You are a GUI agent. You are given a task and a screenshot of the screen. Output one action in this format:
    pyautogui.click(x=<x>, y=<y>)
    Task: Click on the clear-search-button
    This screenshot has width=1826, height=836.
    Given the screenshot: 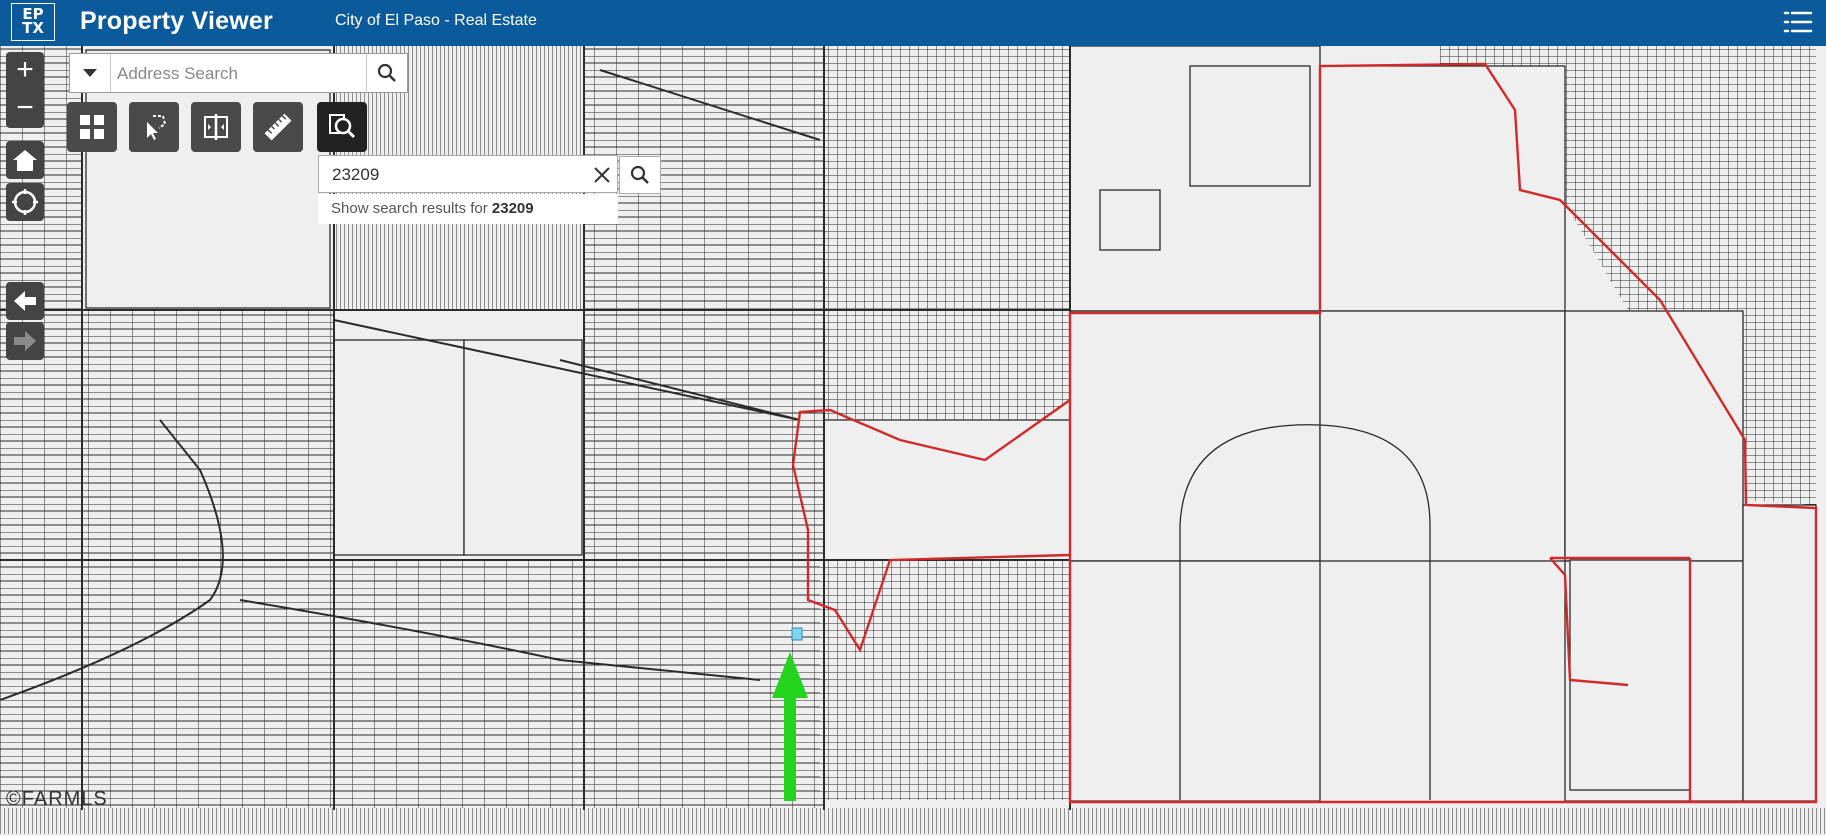 What is the action you would take?
    pyautogui.click(x=602, y=175)
    